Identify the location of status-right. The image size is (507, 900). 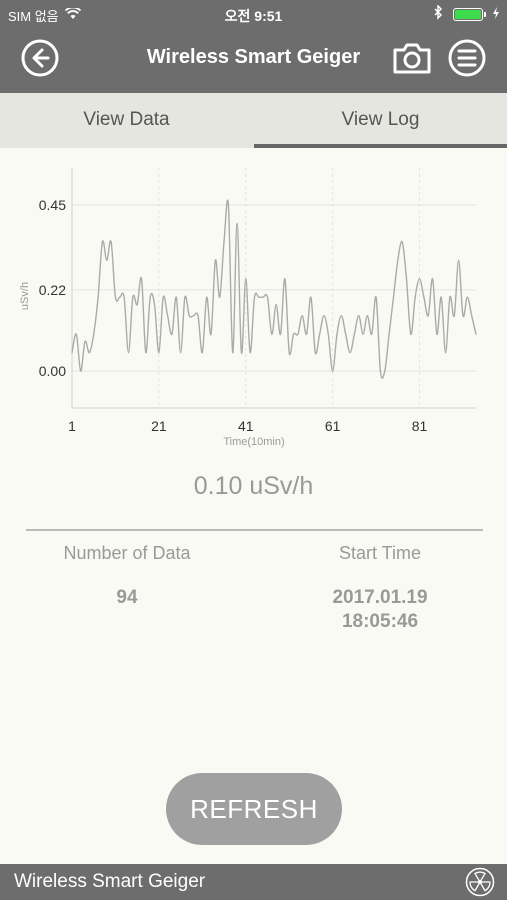
(466, 13).